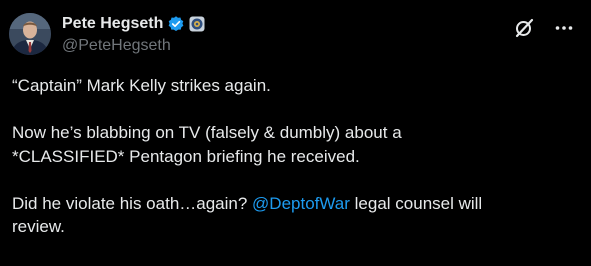 The width and height of the screenshot is (591, 266). I want to click on name-row: Pete Hegseth, so click(133, 24).